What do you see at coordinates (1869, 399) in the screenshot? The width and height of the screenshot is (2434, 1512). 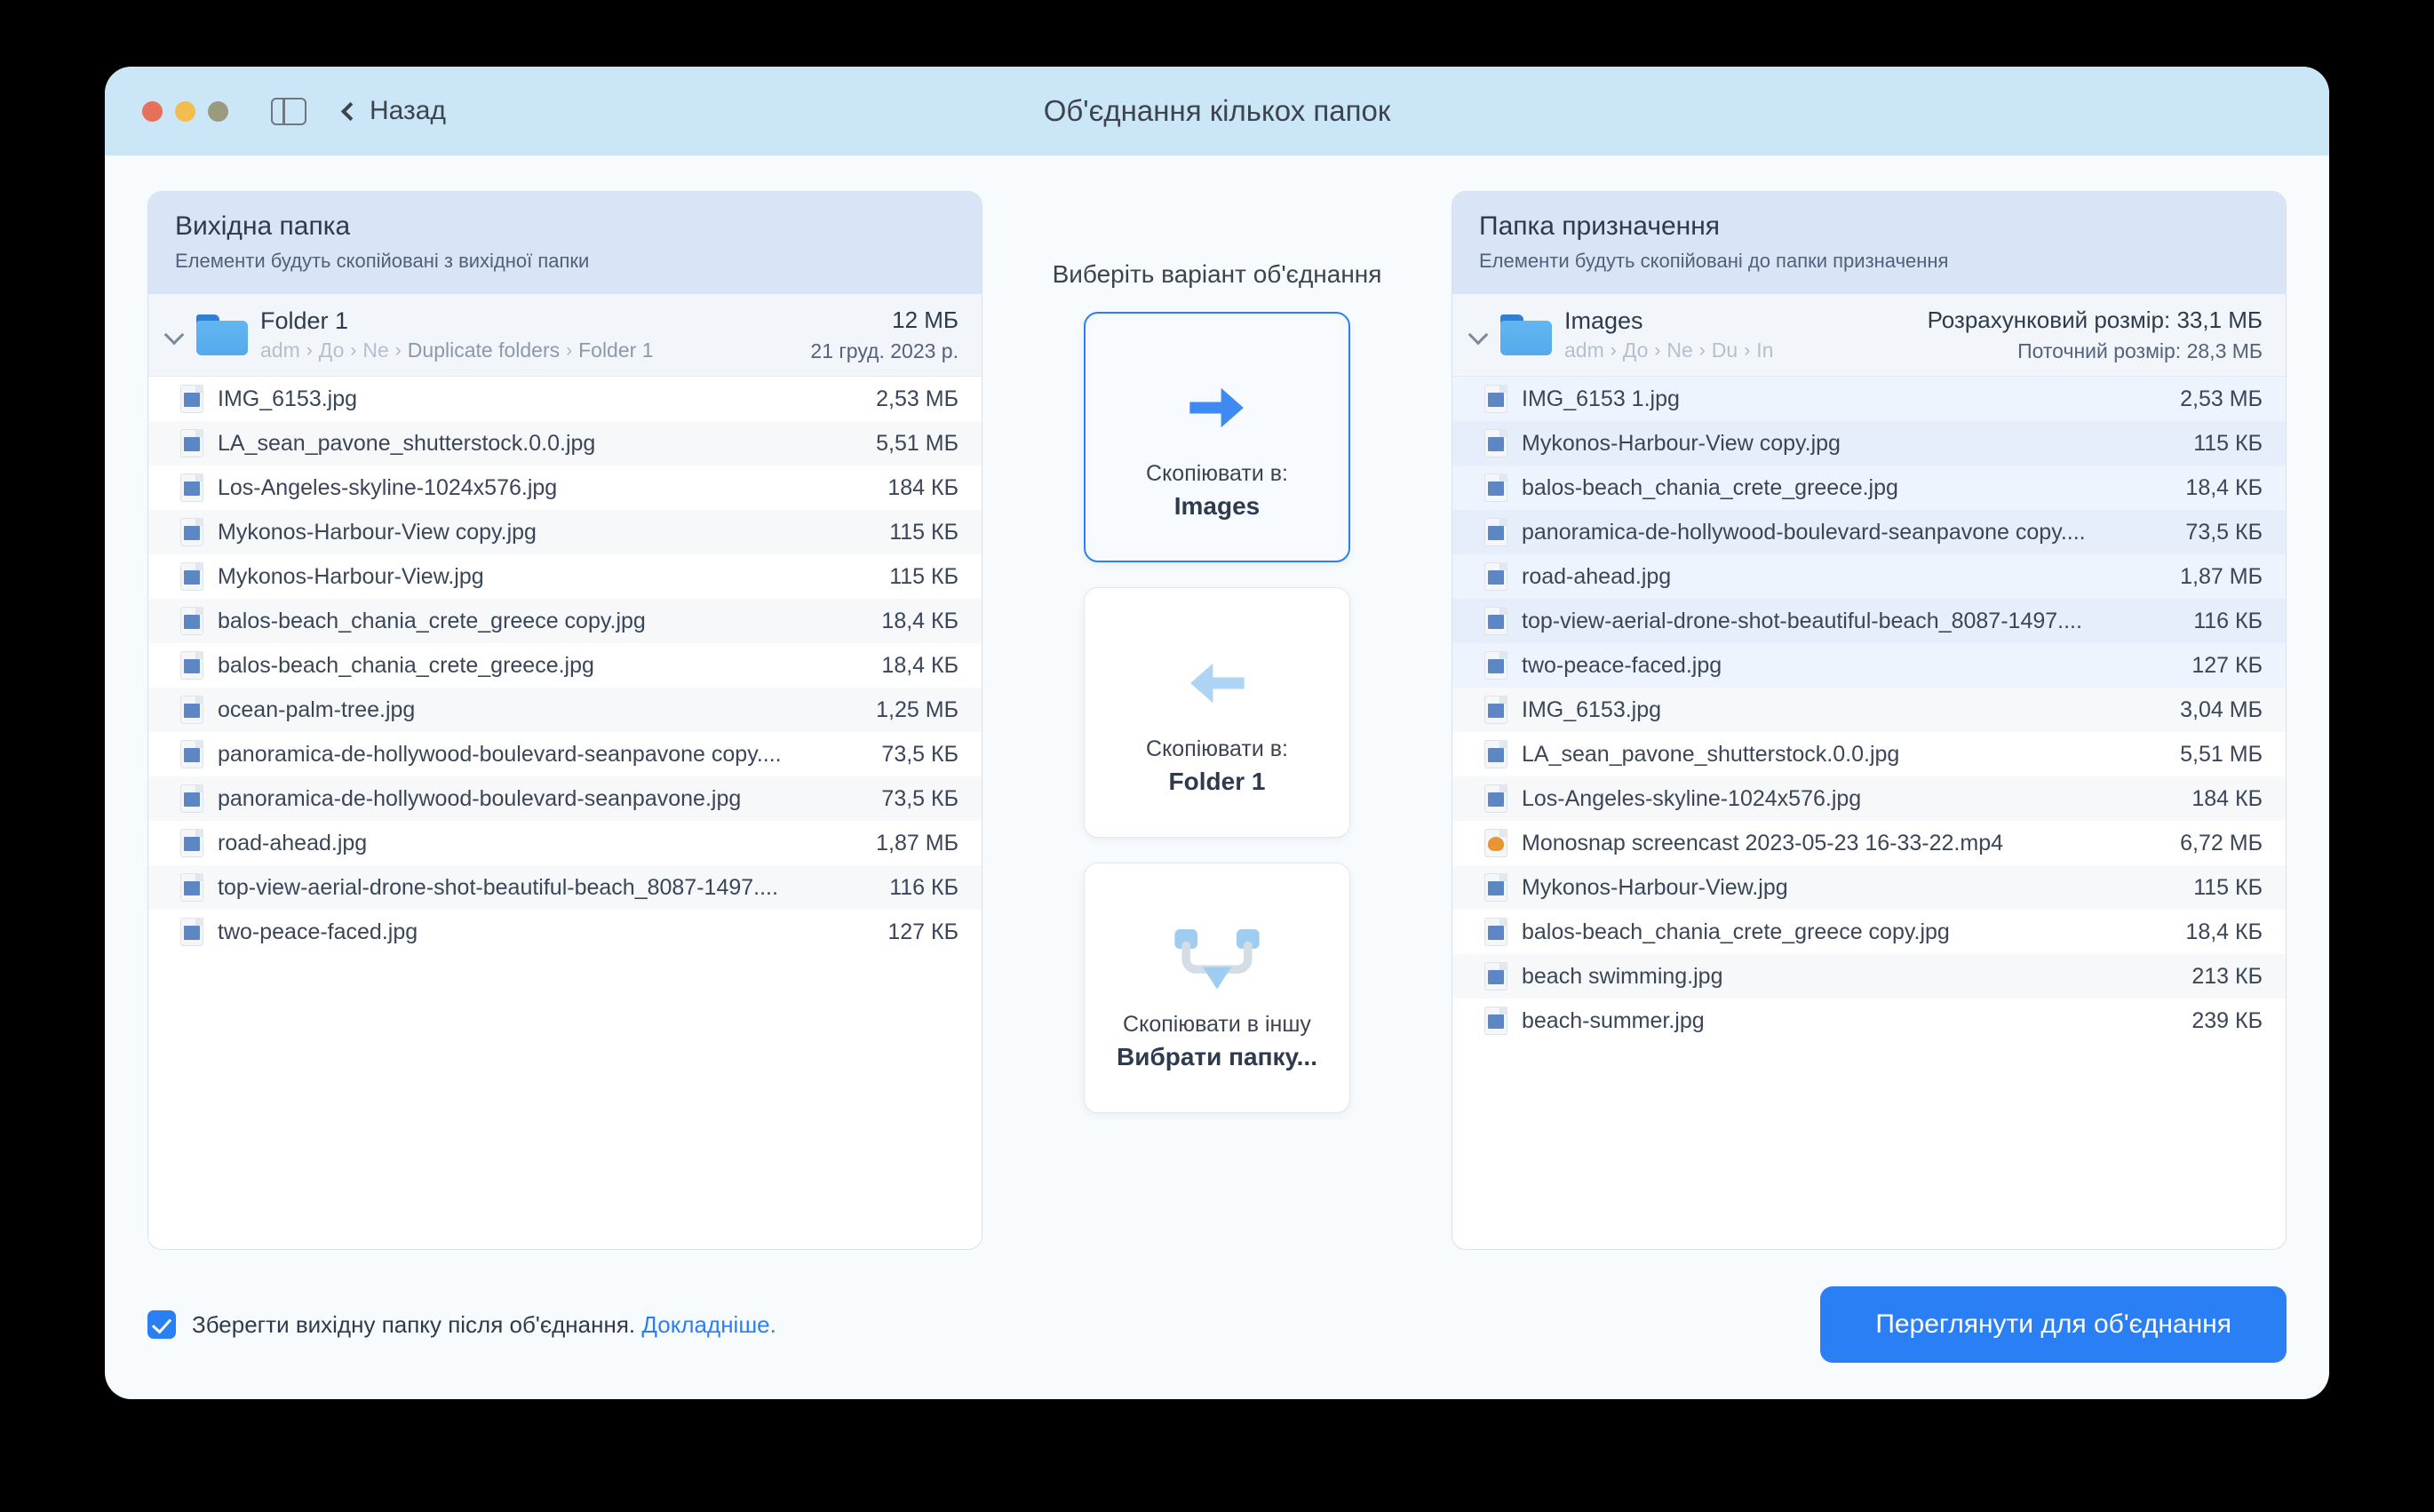 I see `file-row: IMG_6153 1.jpg 2,53 МБ` at bounding box center [1869, 399].